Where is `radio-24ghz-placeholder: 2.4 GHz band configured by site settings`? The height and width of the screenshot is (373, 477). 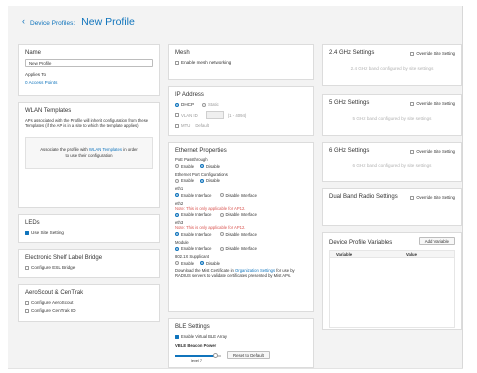
radio-24ghz-placeholder: 2.4 GHz band configured by site settings is located at coordinates (392, 68).